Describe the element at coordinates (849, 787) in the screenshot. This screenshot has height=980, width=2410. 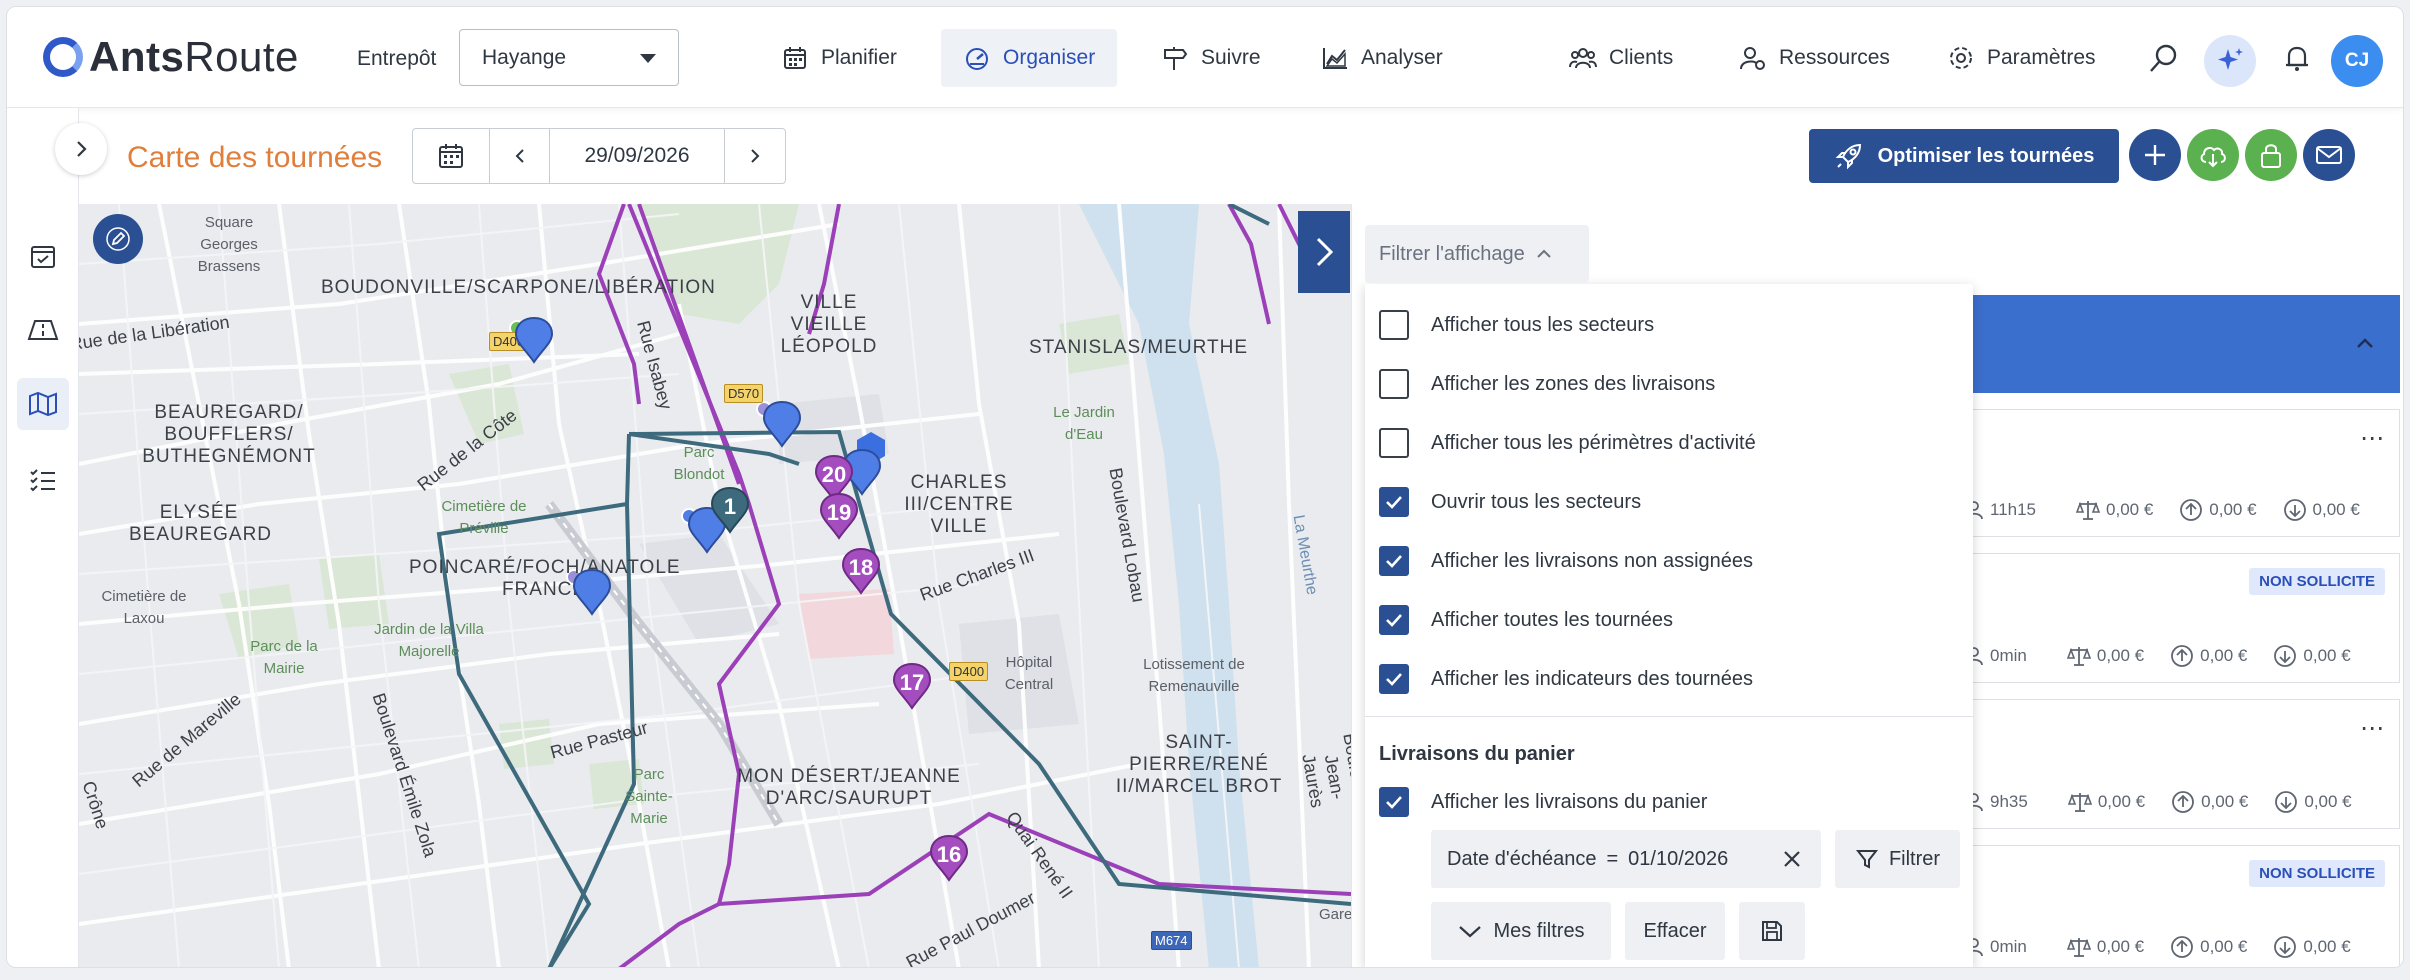
I see `district-label: MON DÉSERT/JEANNE D'ARC/SAURUPT` at that location.